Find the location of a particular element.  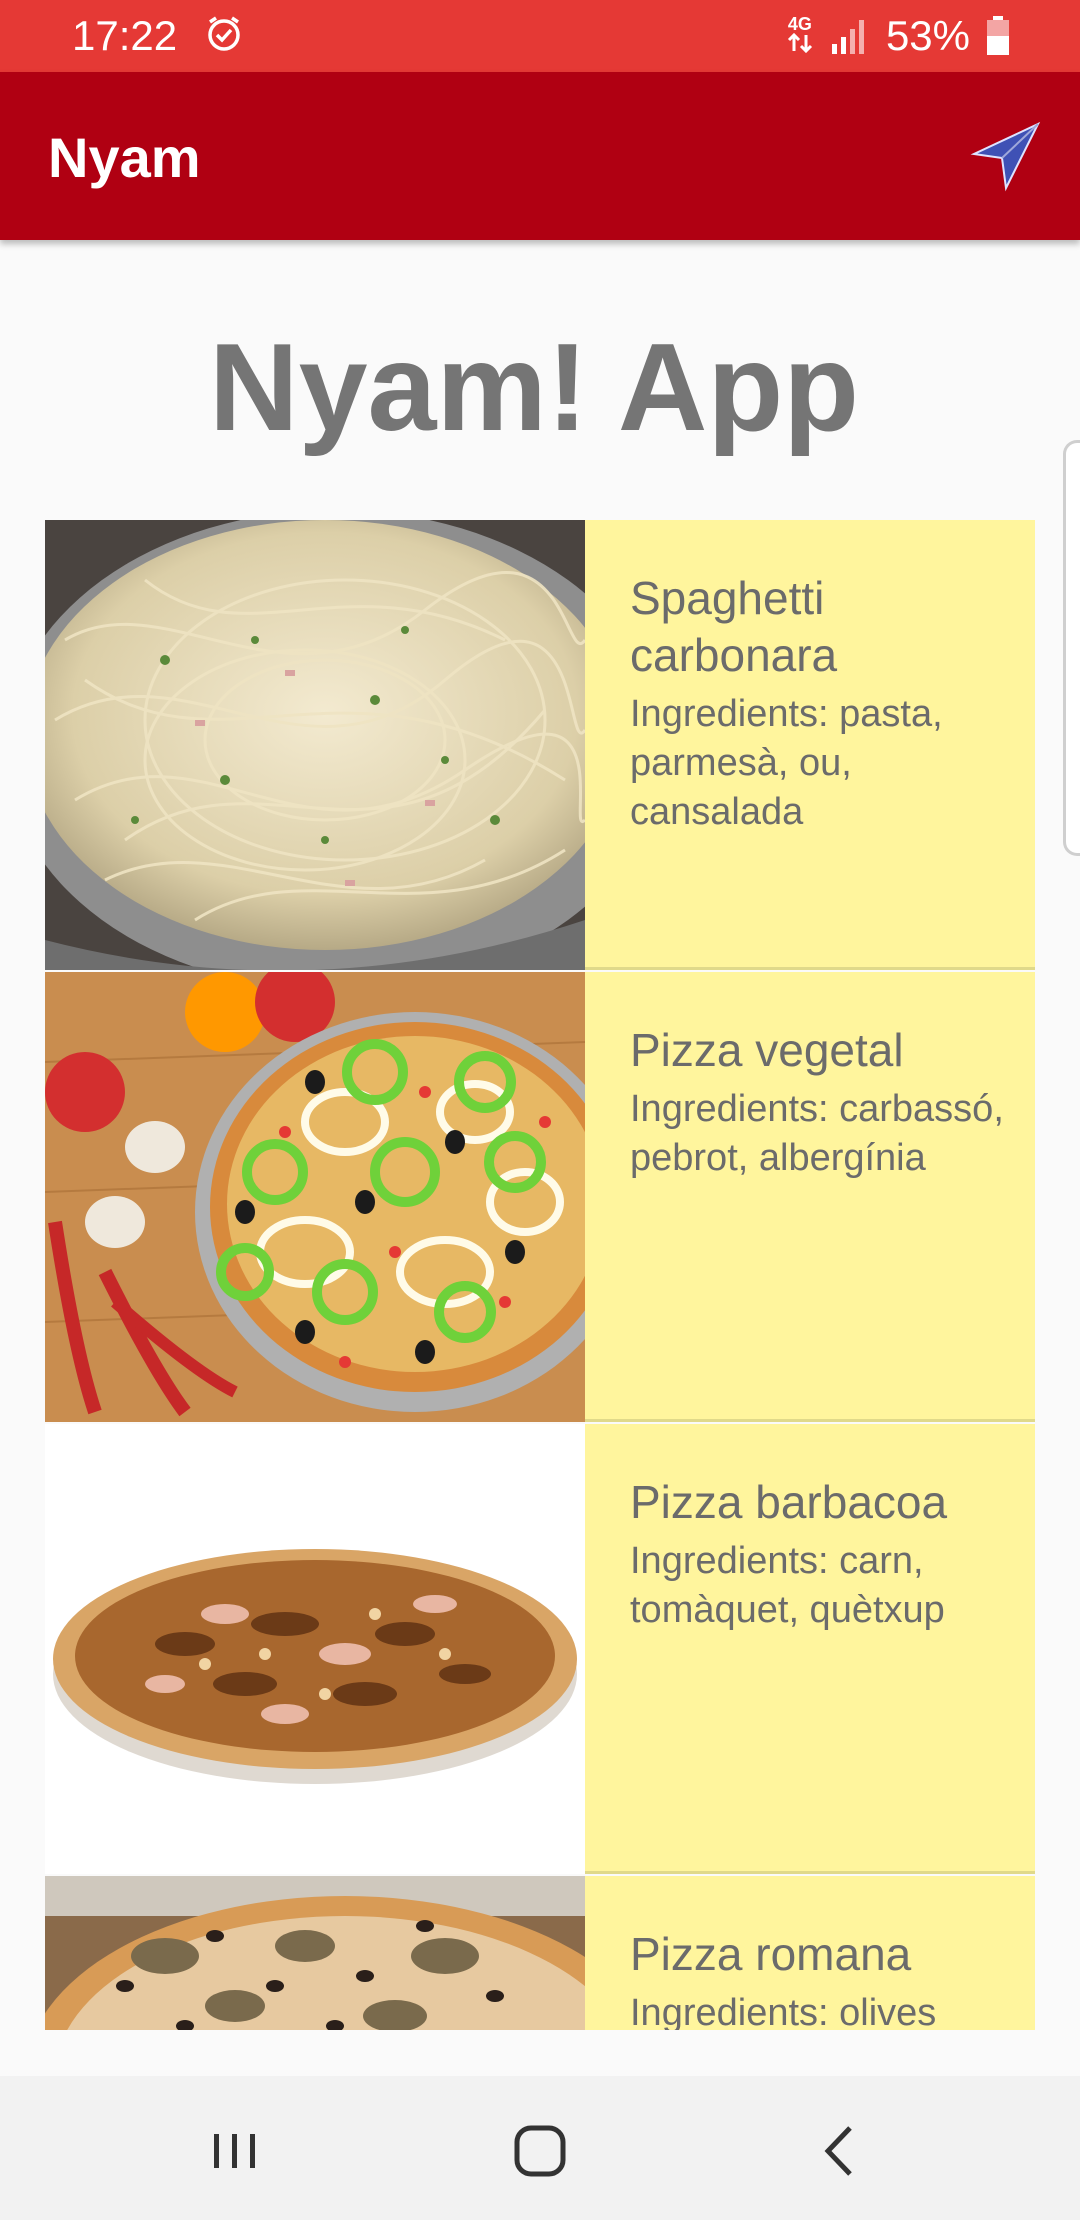

status-bar: 17:22 4G 53% is located at coordinates (540, 36).